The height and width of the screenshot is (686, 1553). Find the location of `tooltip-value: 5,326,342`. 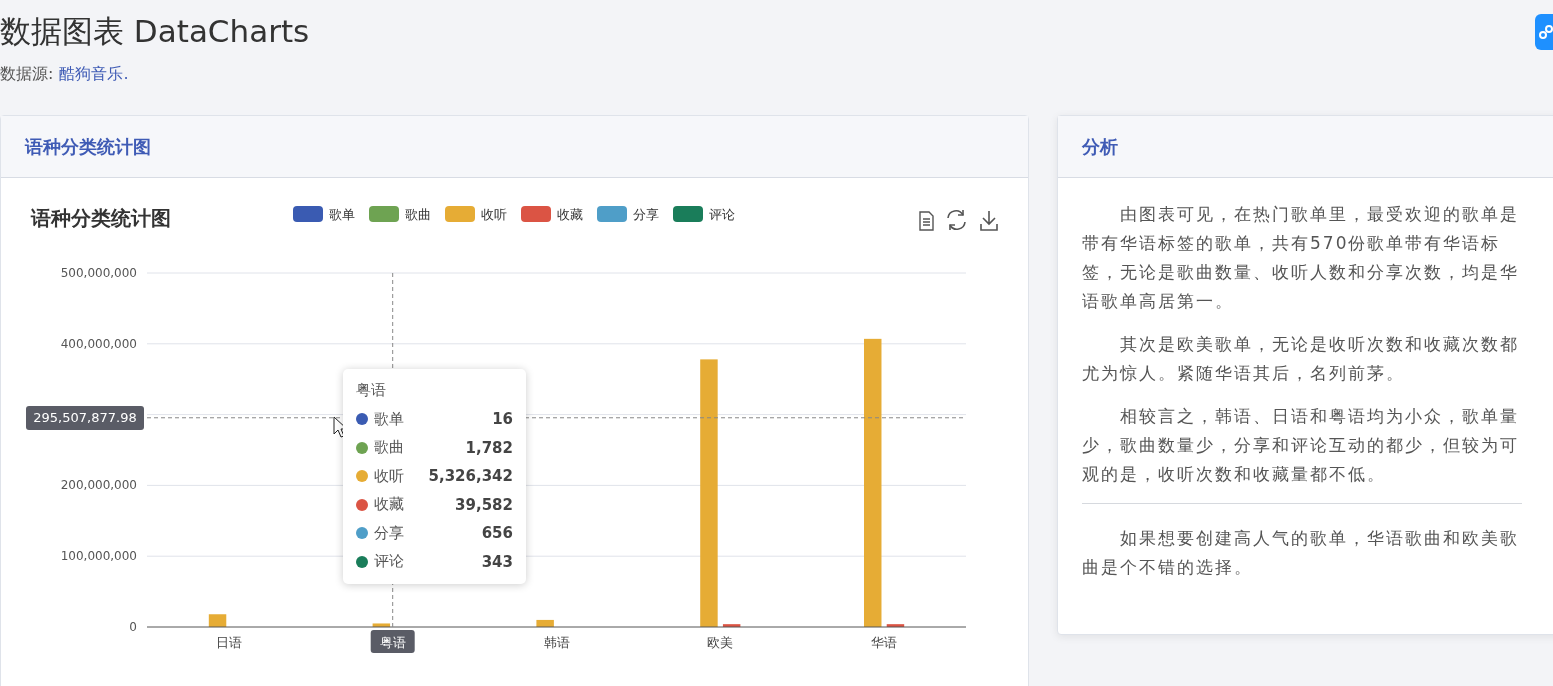

tooltip-value: 5,326,342 is located at coordinates (470, 476).